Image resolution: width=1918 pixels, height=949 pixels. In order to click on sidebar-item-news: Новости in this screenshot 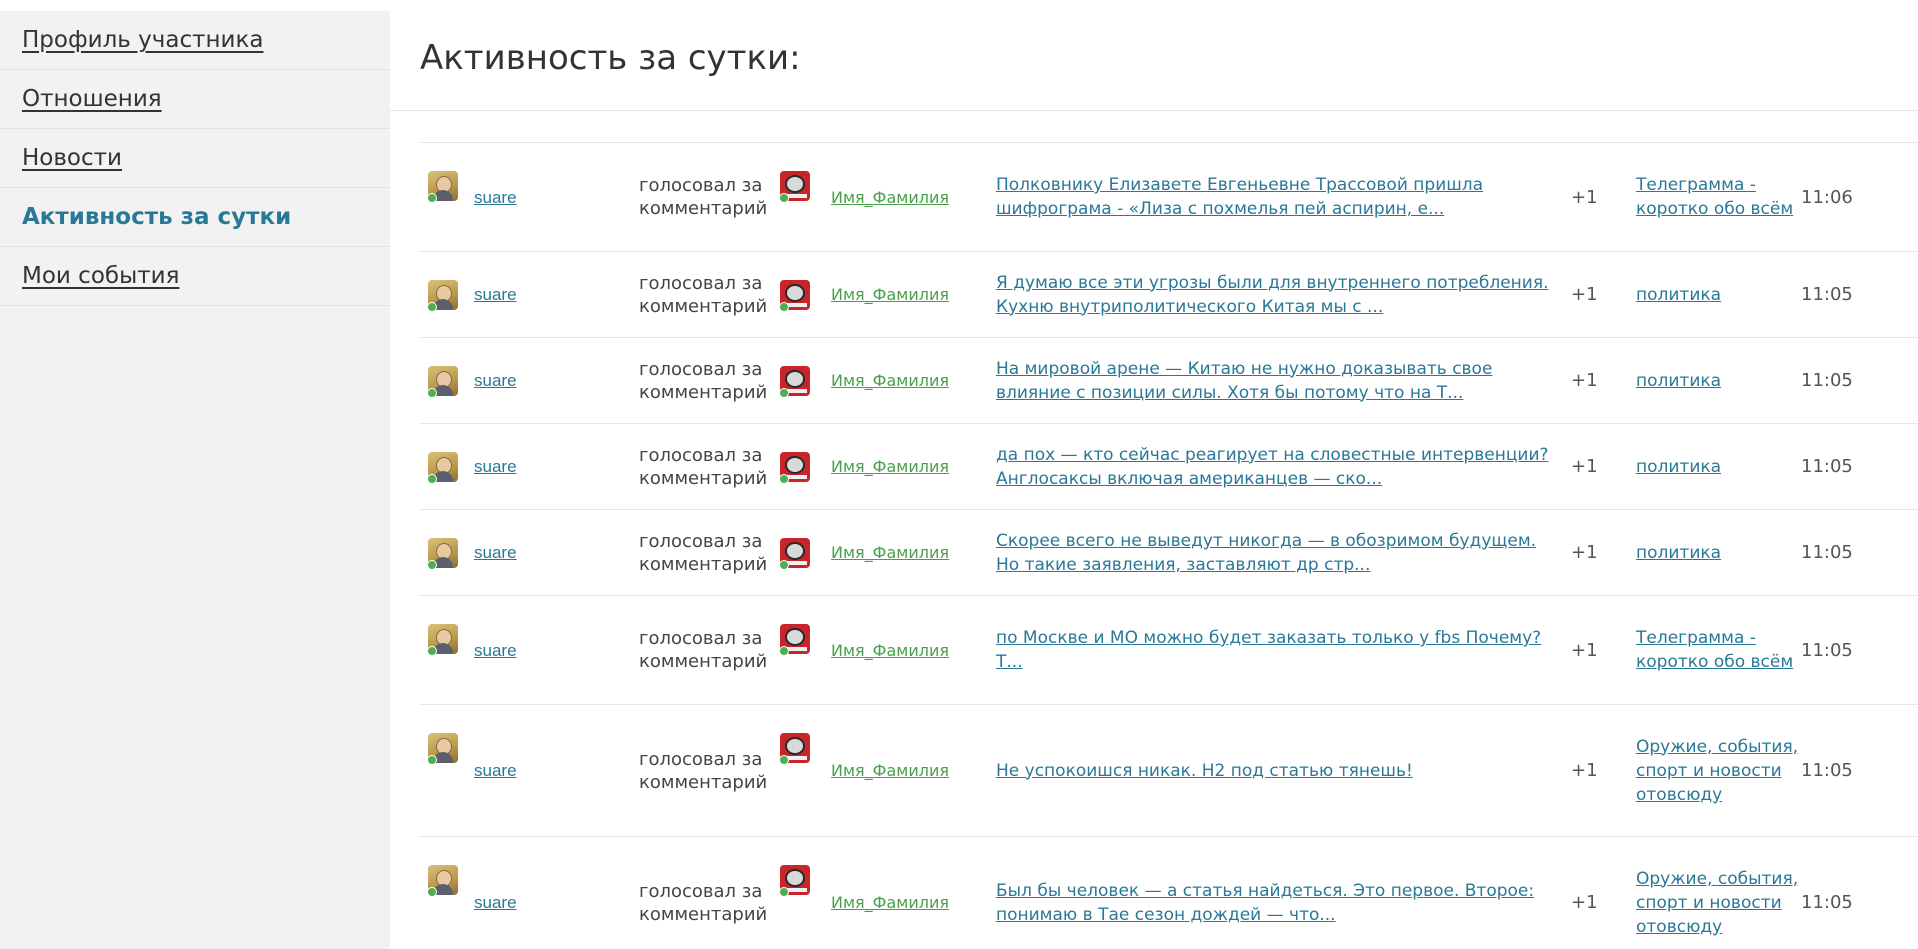, I will do `click(195, 158)`.